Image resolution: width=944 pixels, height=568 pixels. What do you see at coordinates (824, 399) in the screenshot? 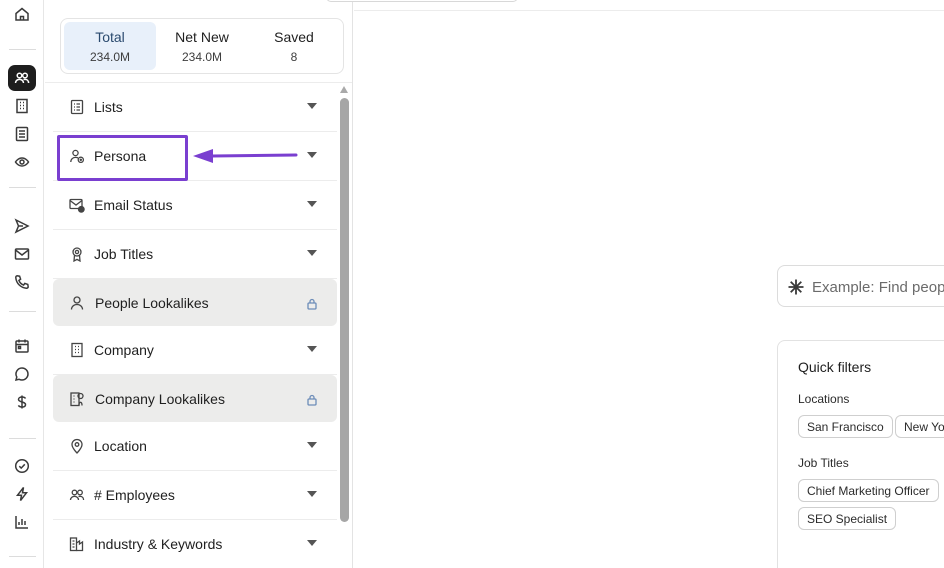
I see `locations-label: Locations` at bounding box center [824, 399].